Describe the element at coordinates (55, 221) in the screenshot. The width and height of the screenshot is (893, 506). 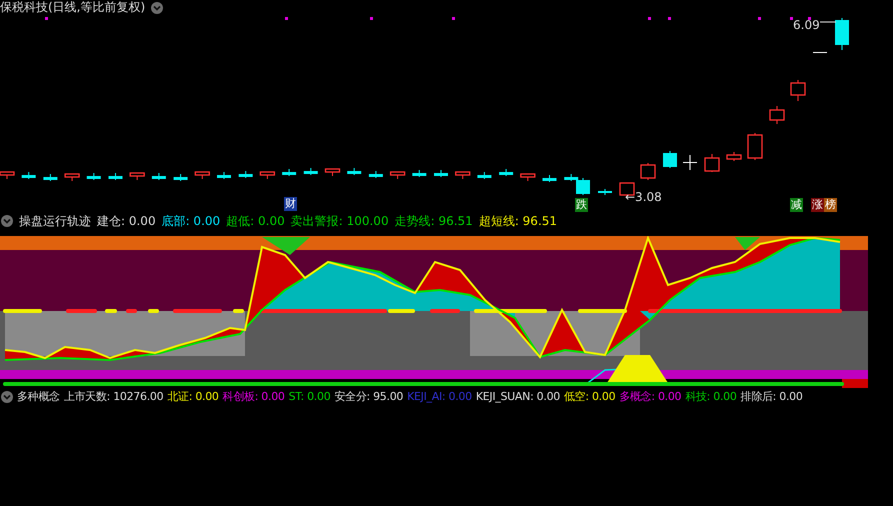
I see `indicator-title: 操盘运行轨迹` at that location.